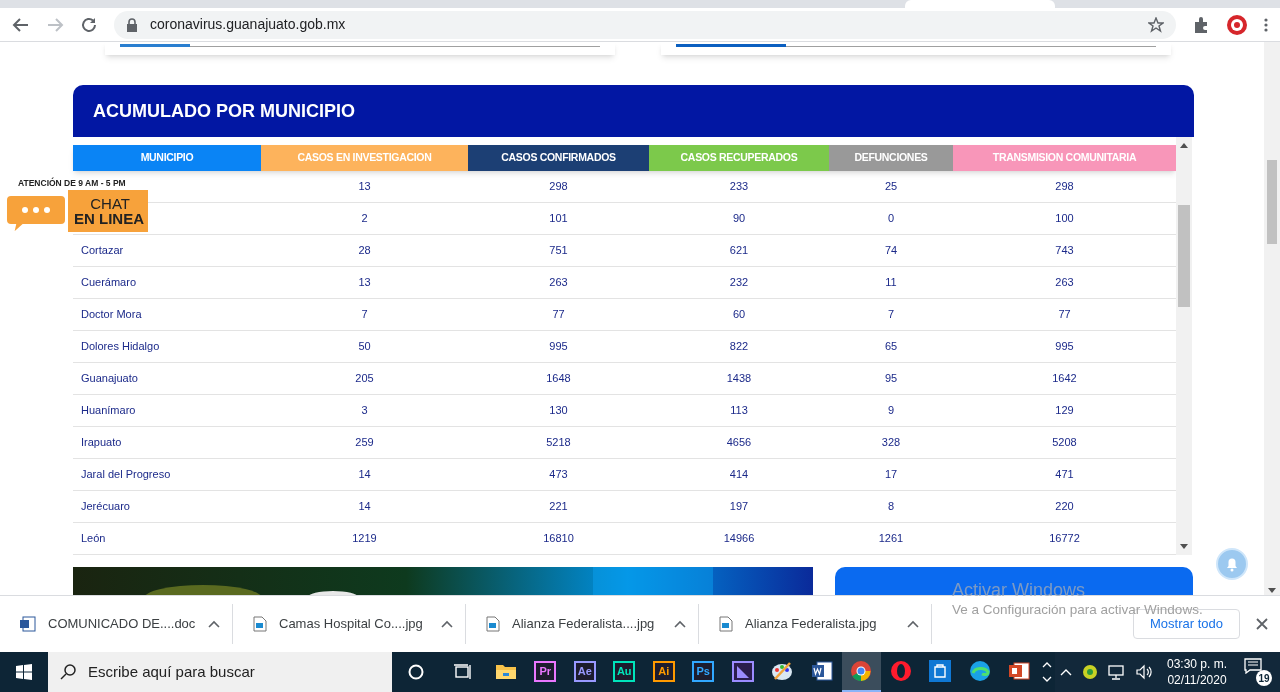 The height and width of the screenshot is (692, 1280). Describe the element at coordinates (558, 379) in the screenshot. I see `table-cell-text: 1648` at that location.